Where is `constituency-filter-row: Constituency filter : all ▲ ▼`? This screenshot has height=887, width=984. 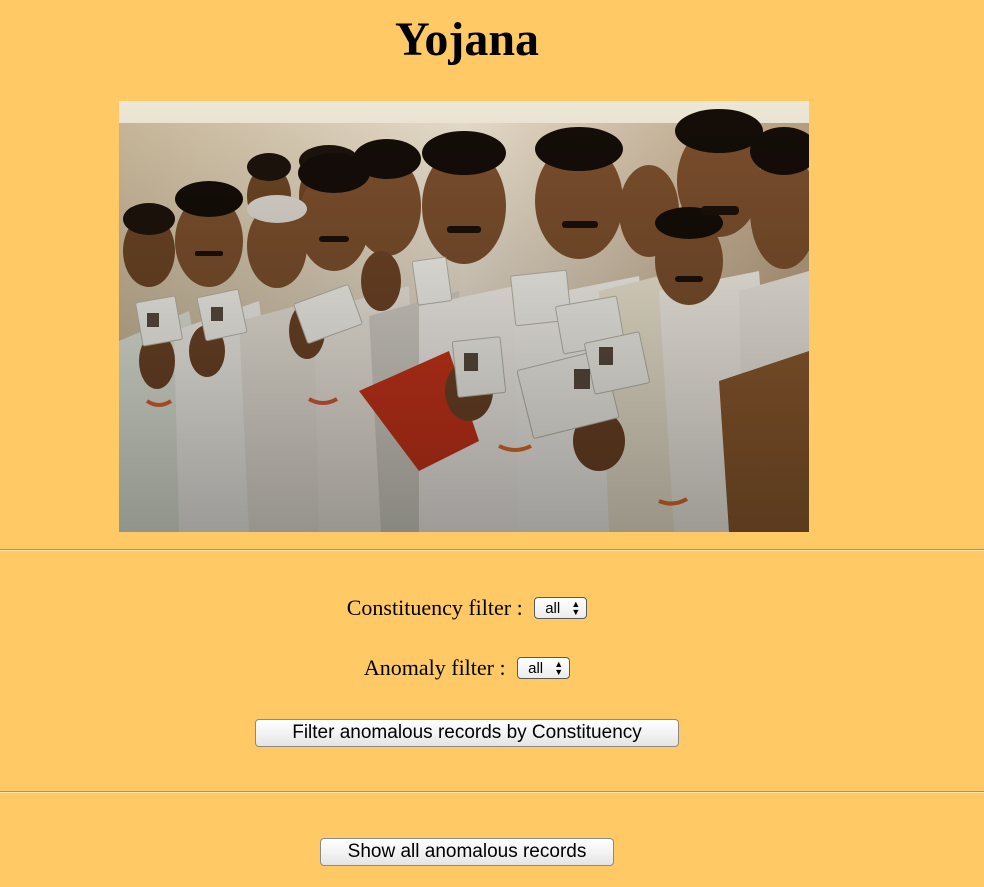 constituency-filter-row: Constituency filter : all ▲ ▼ is located at coordinates (467, 608).